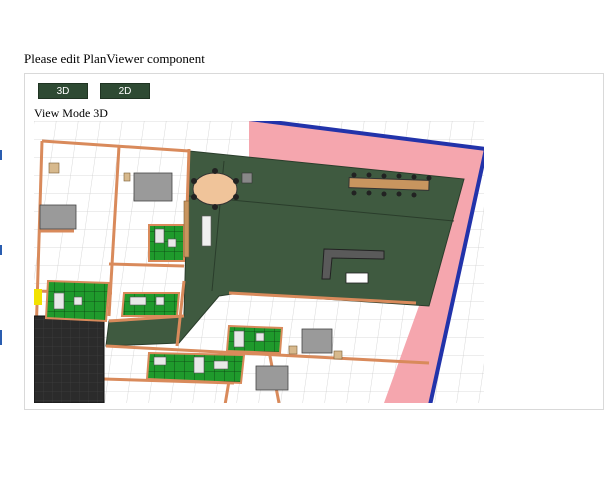  What do you see at coordinates (125, 91) in the screenshot?
I see `view-2d-button: 2D` at bounding box center [125, 91].